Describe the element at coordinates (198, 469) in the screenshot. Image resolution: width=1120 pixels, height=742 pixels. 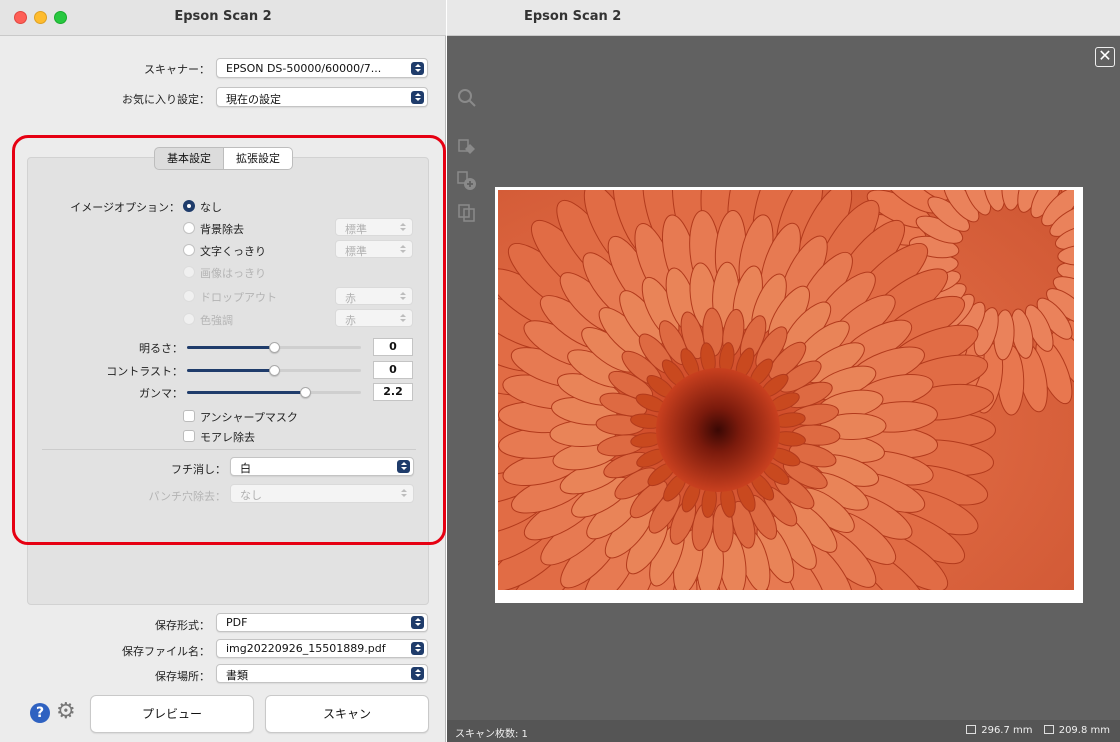
I see `edge-fill-label: フチ消し：` at that location.